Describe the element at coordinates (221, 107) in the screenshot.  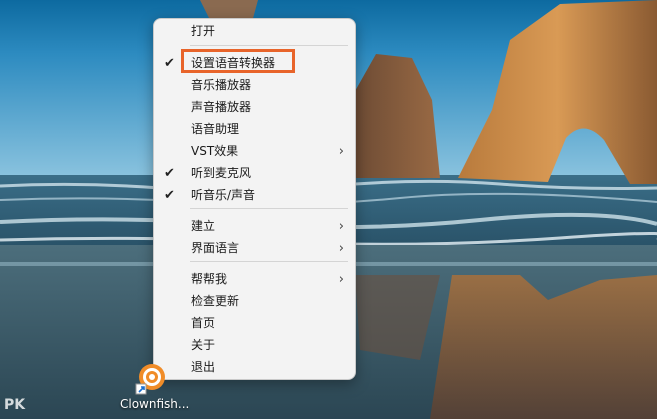
I see `menu-item-label: 声音播放器` at that location.